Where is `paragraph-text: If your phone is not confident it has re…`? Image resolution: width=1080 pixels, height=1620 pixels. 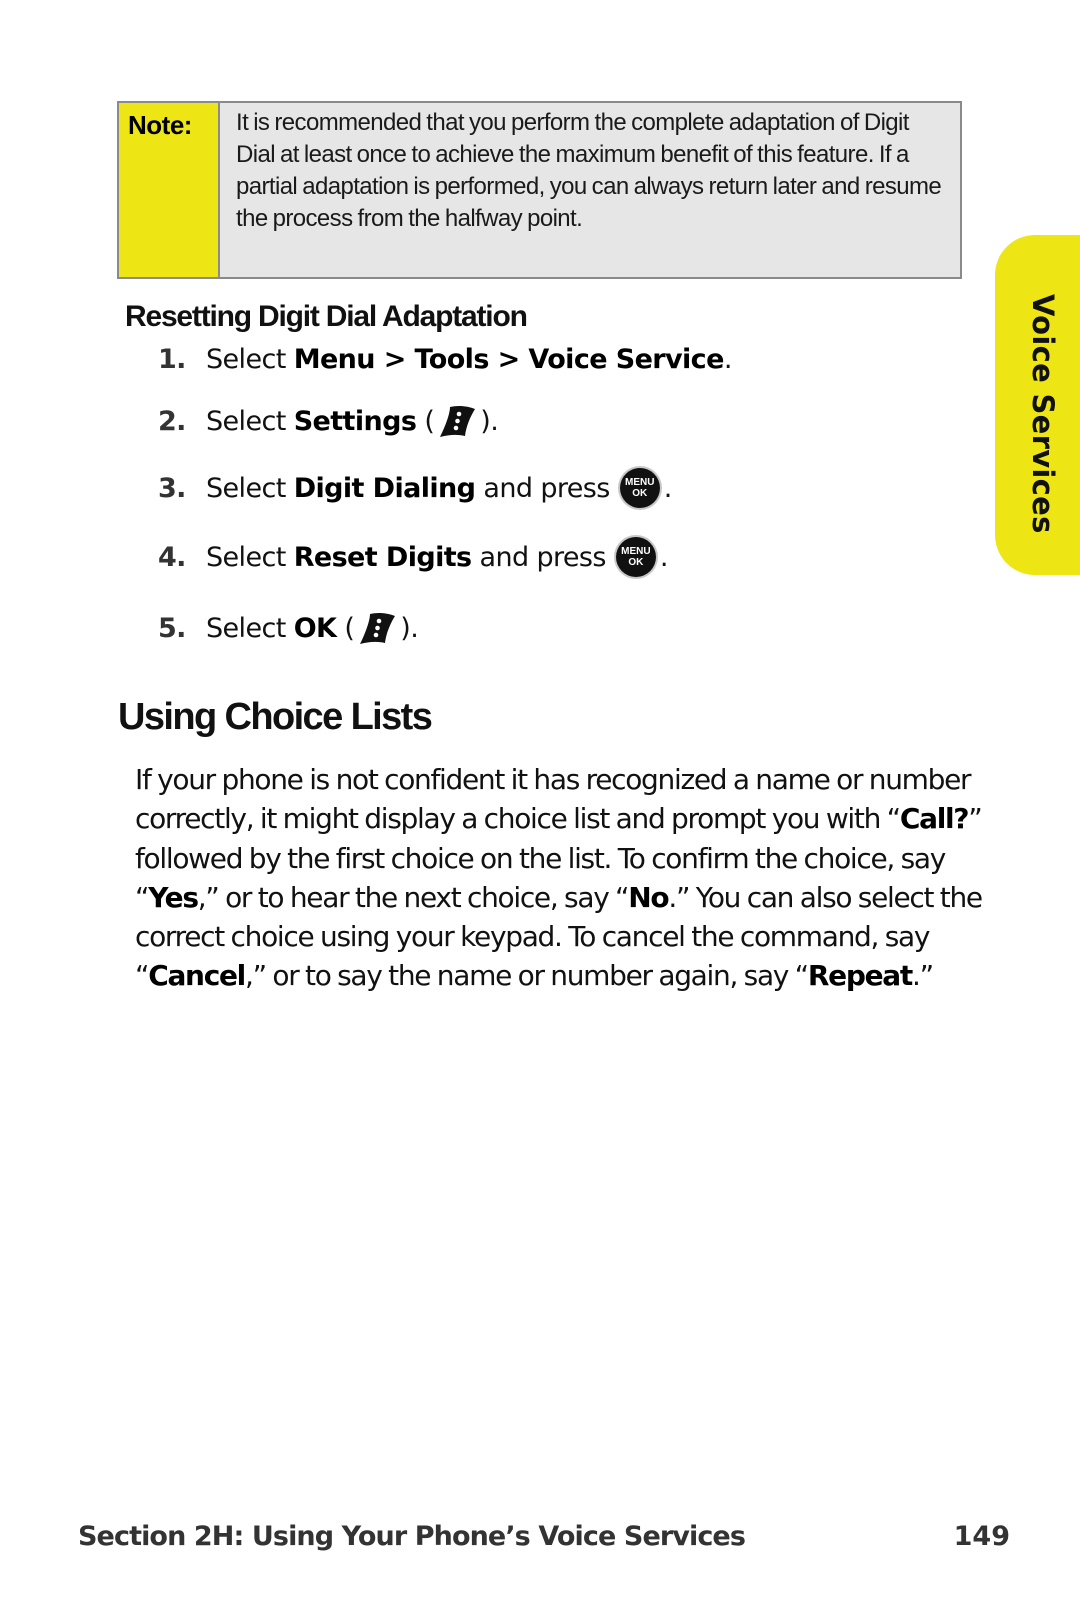 paragraph-text: If your phone is not confident it has re… is located at coordinates (553, 799).